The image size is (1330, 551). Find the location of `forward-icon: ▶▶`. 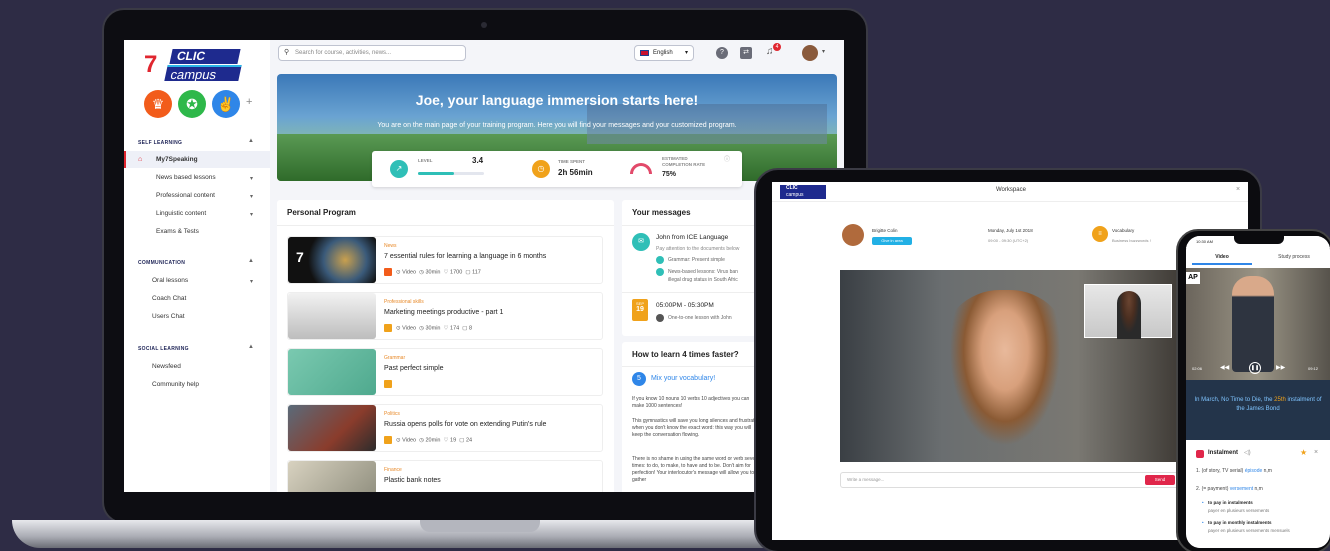

forward-icon: ▶▶ is located at coordinates (1280, 367).